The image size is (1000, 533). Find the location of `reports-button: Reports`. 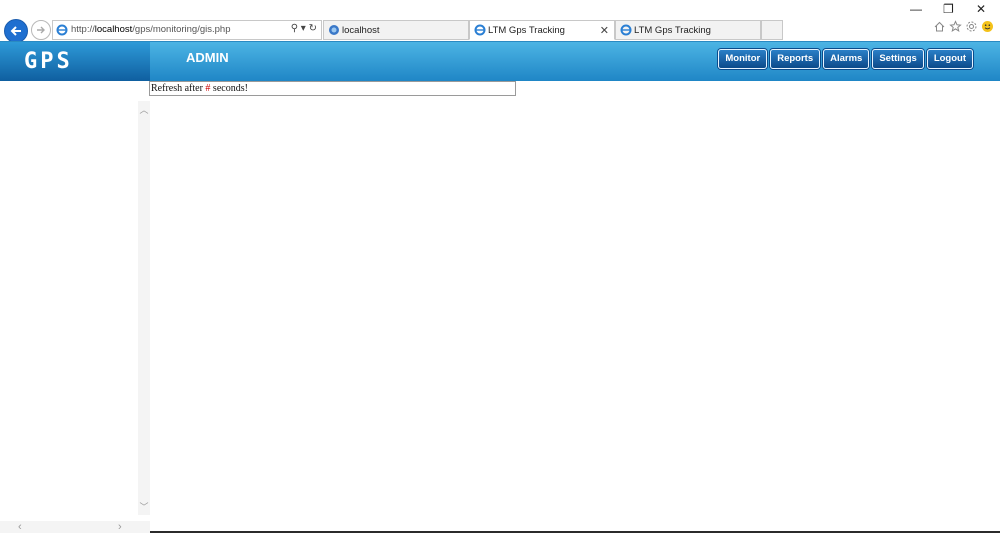

reports-button: Reports is located at coordinates (795, 59).